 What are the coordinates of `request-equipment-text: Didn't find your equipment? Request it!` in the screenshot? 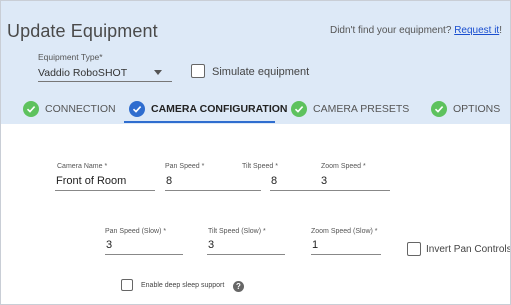 It's located at (415, 30).